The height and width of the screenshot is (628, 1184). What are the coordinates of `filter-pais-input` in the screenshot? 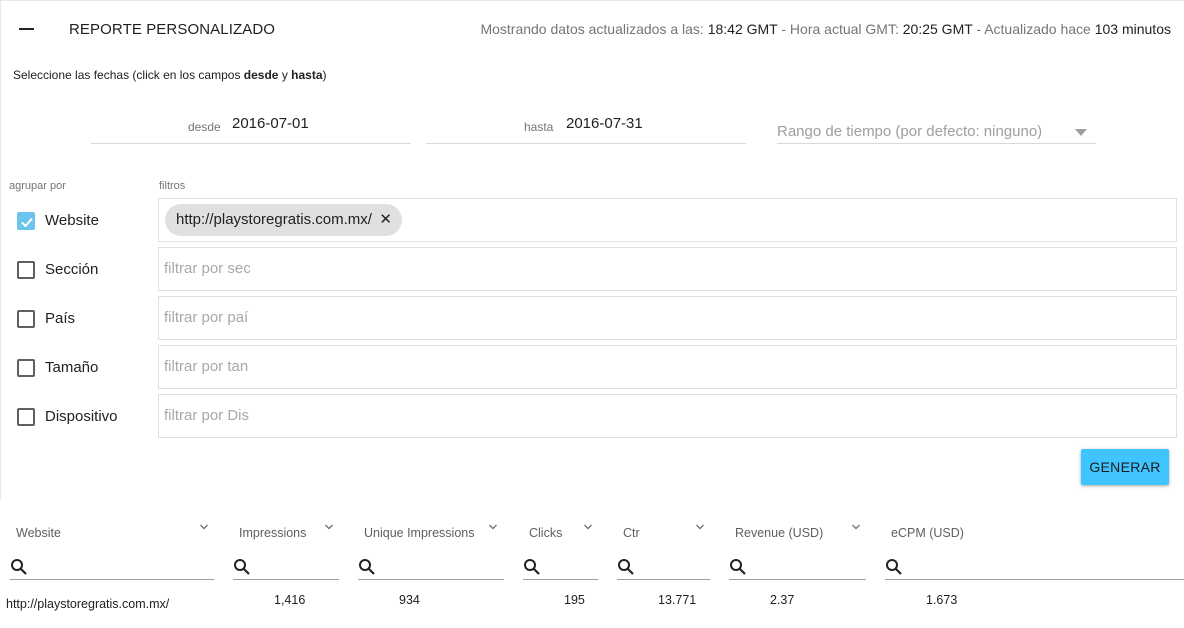 It's located at (210, 317).